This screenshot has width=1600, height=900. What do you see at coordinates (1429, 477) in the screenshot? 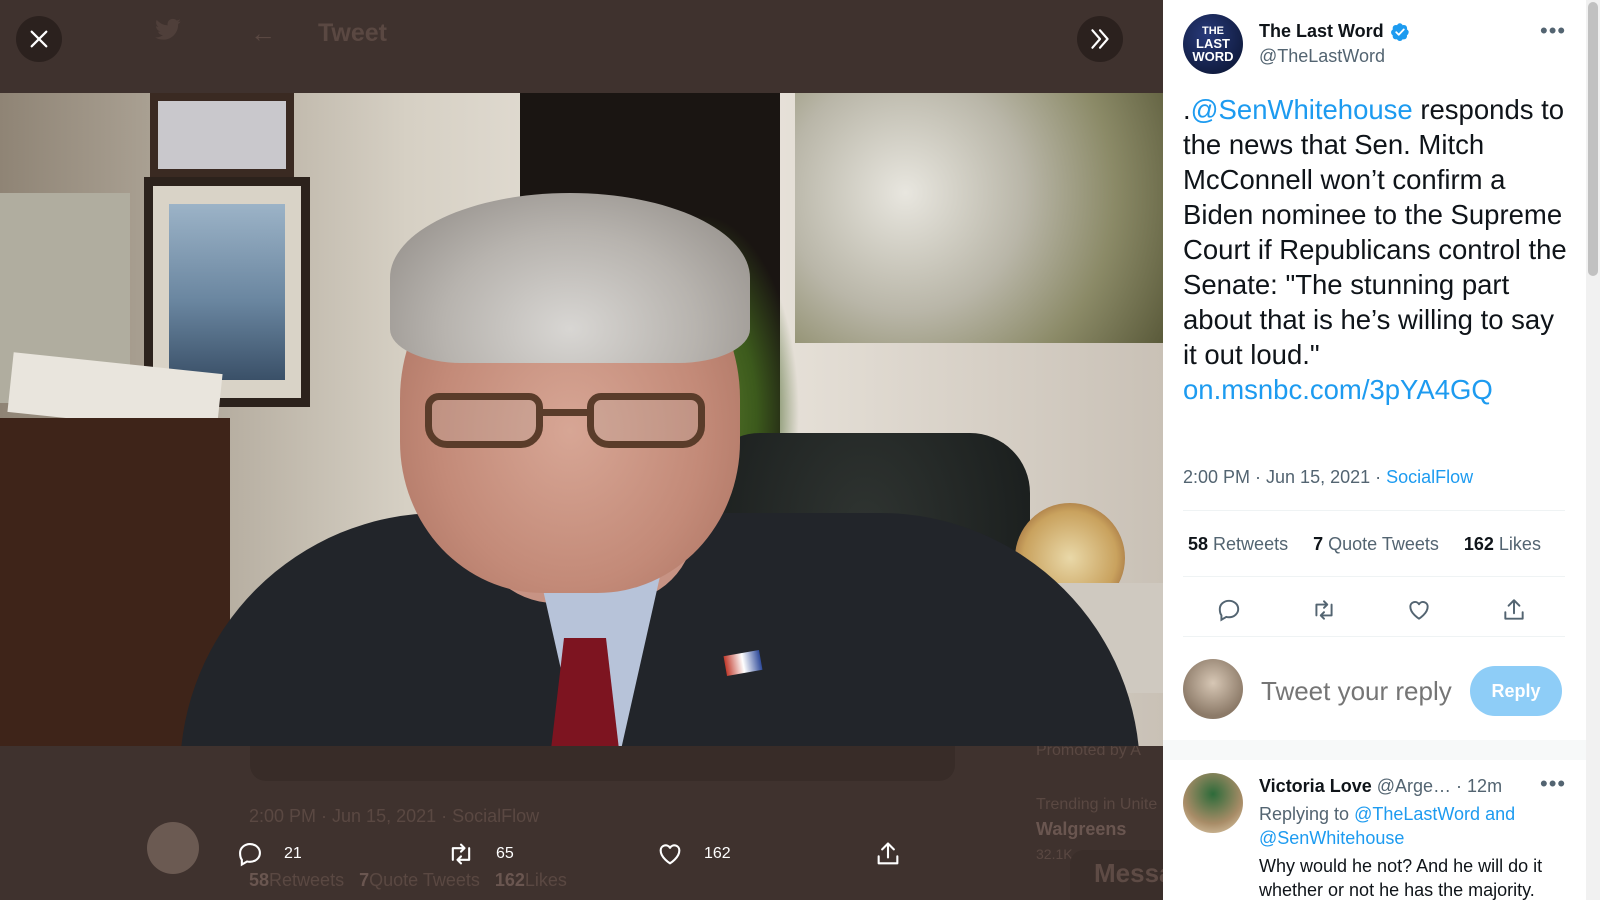
I see `tweet-source: SocialFlow` at bounding box center [1429, 477].